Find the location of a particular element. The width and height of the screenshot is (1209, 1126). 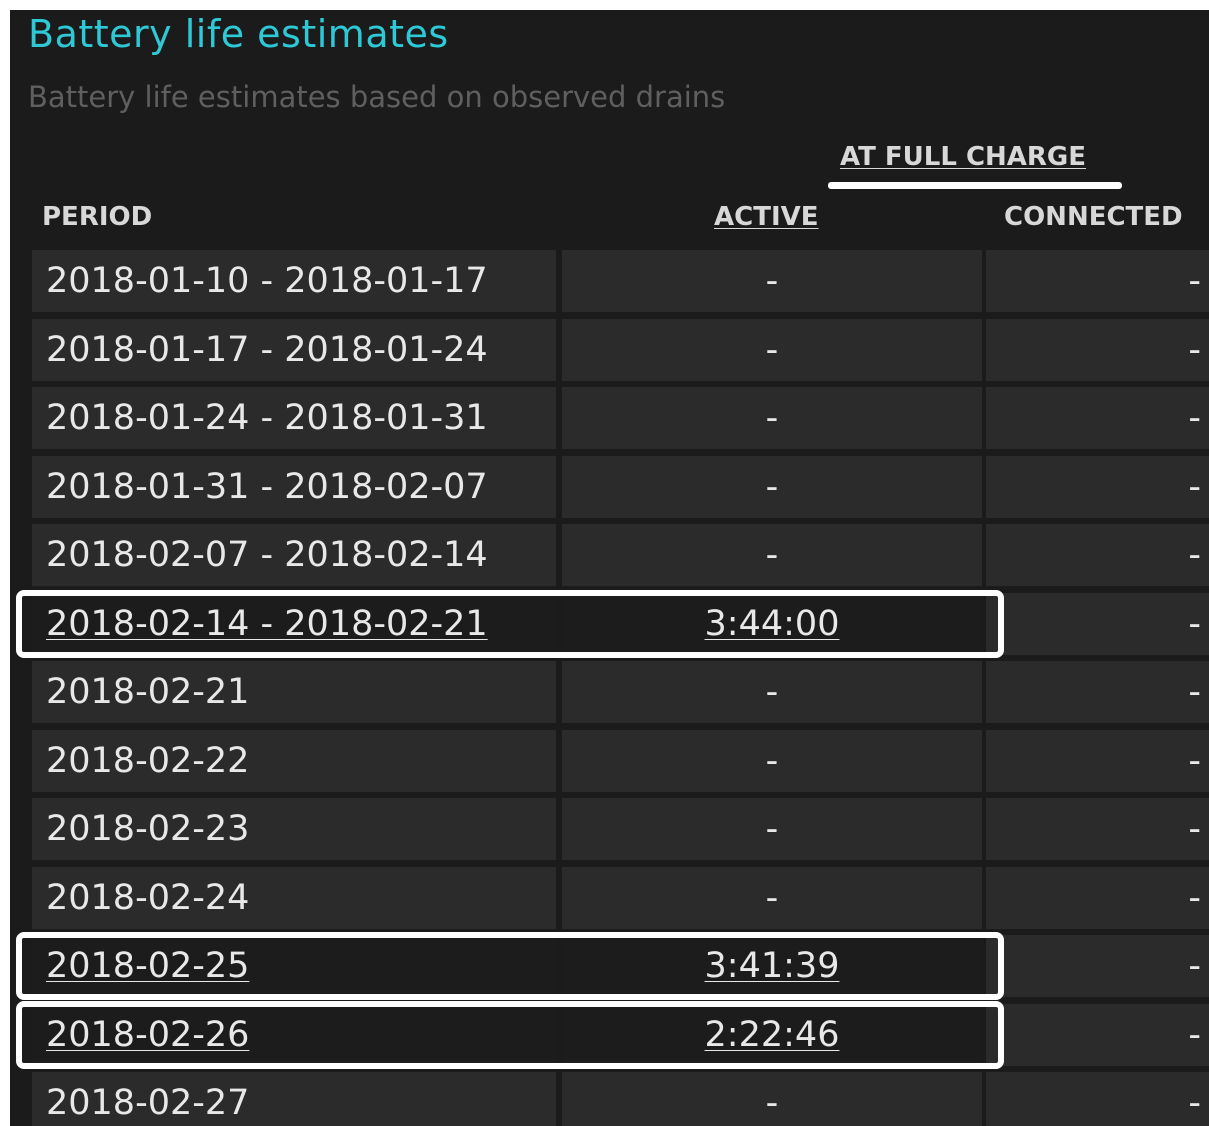

period-cell: 2018-01-31 - 2018-02-07 is located at coordinates (294, 486).